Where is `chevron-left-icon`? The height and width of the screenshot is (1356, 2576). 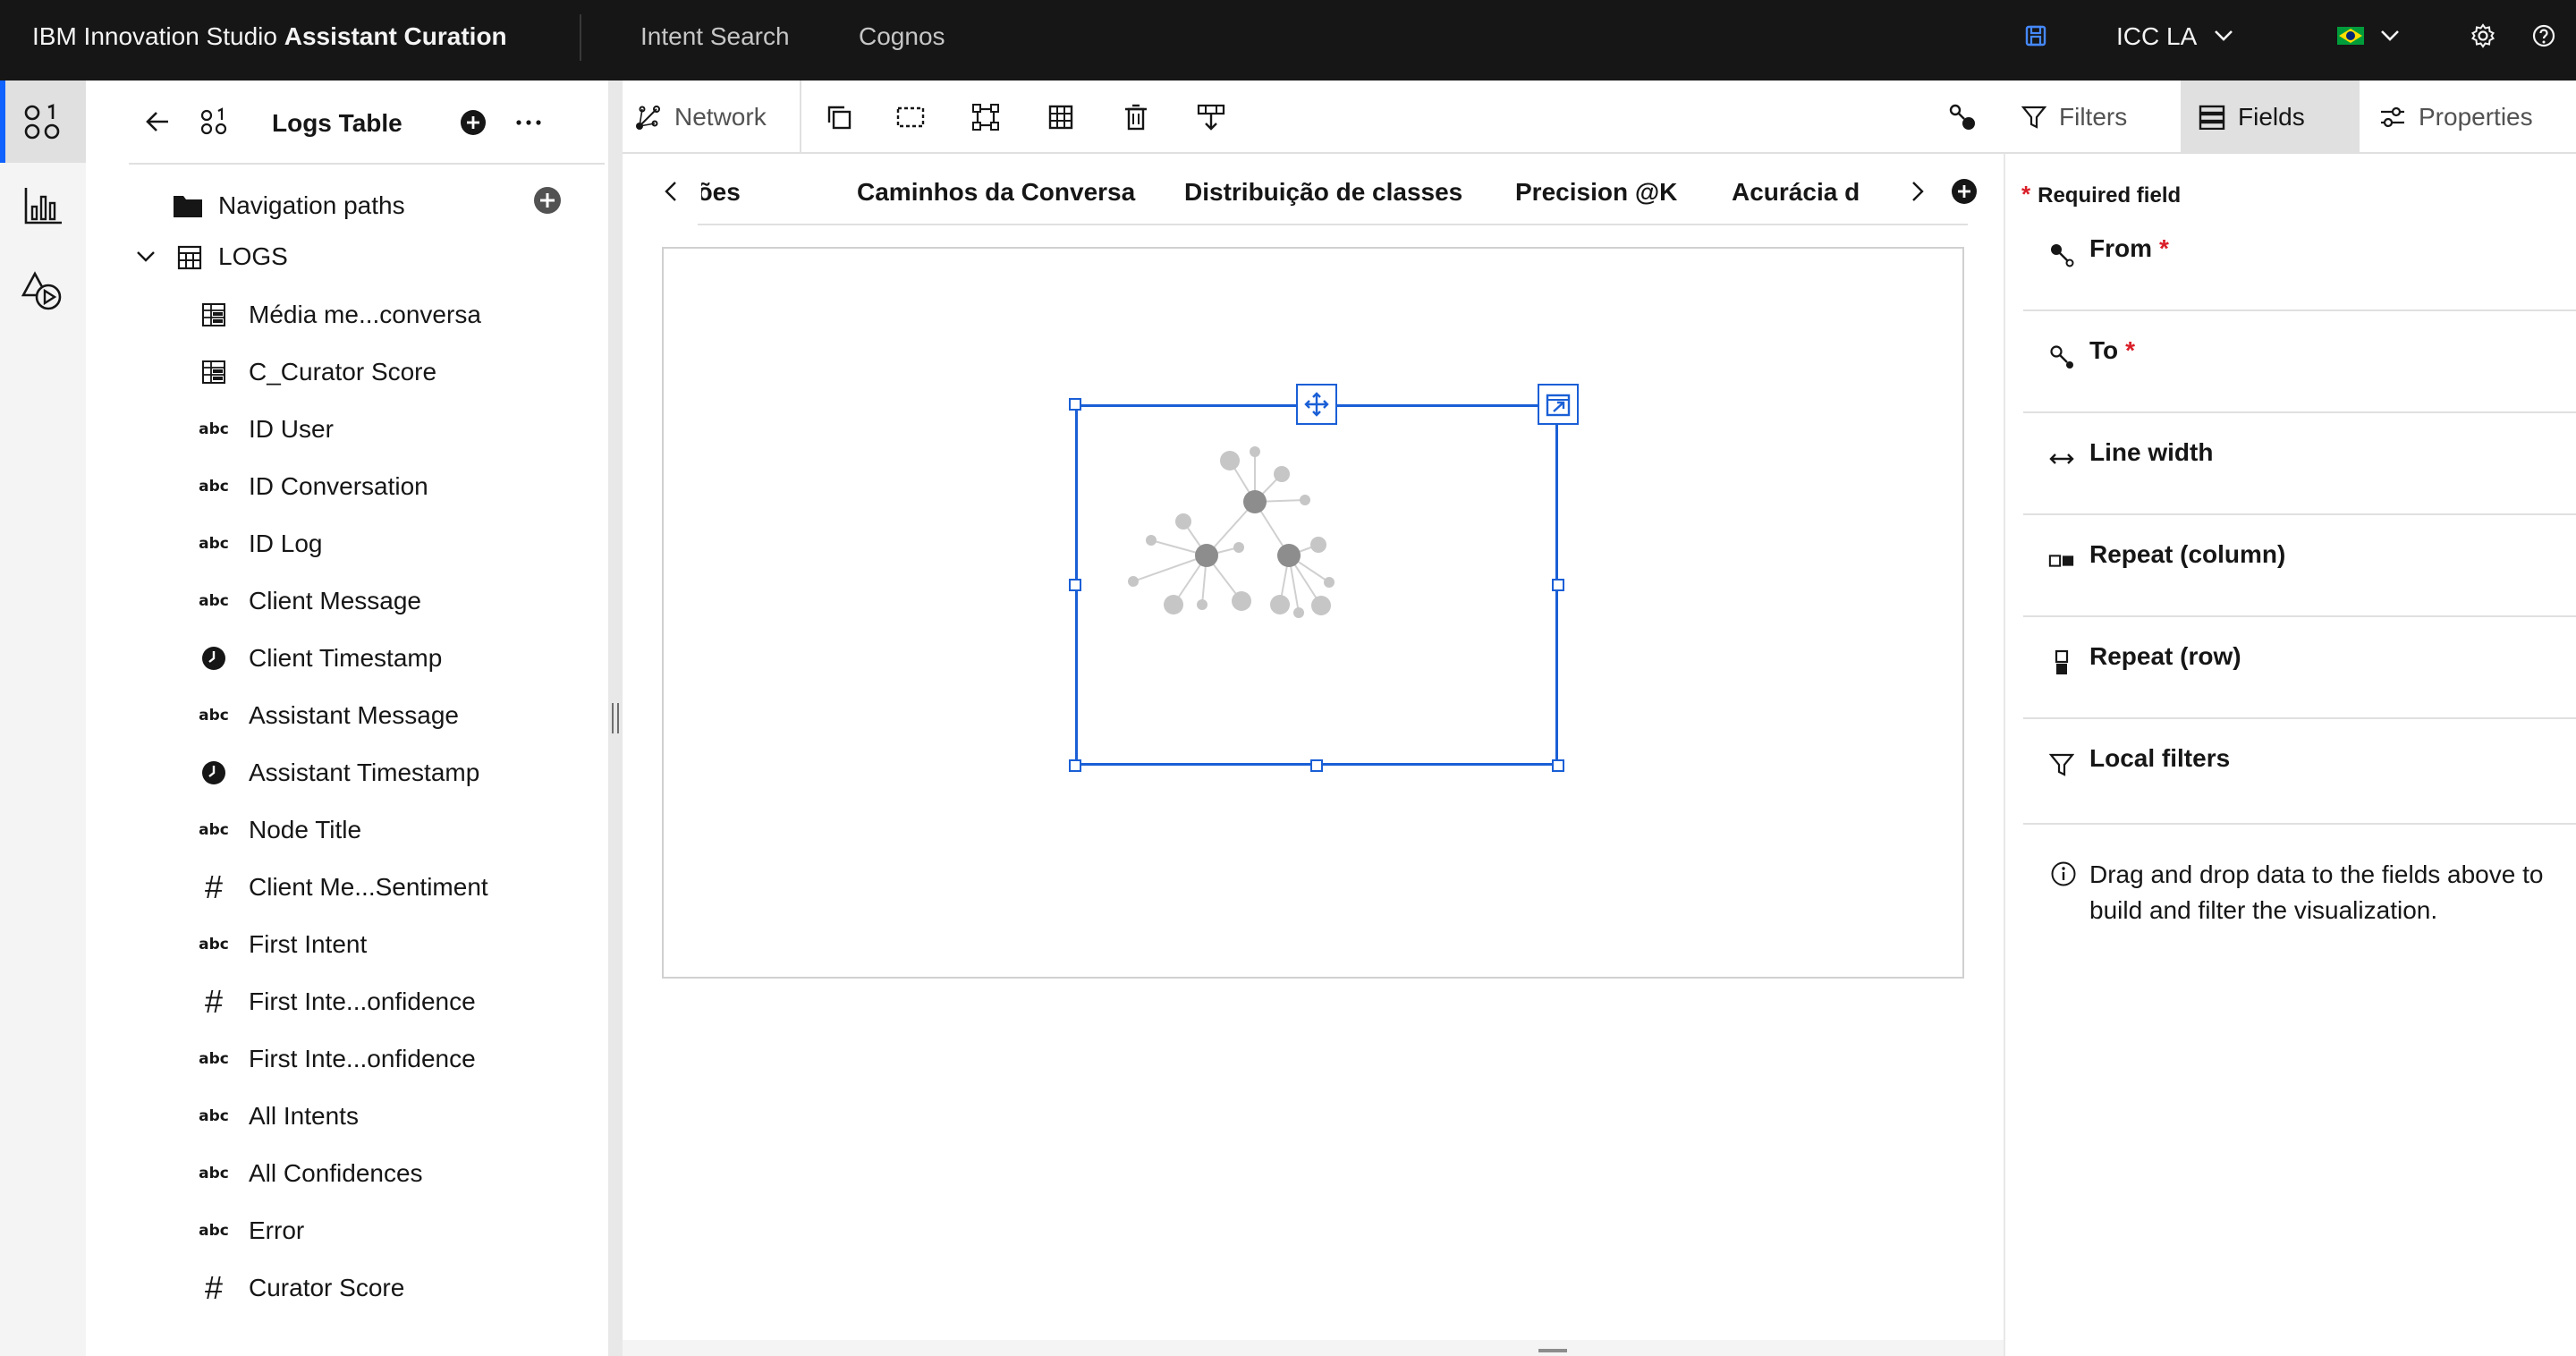
chevron-left-icon is located at coordinates (671, 192).